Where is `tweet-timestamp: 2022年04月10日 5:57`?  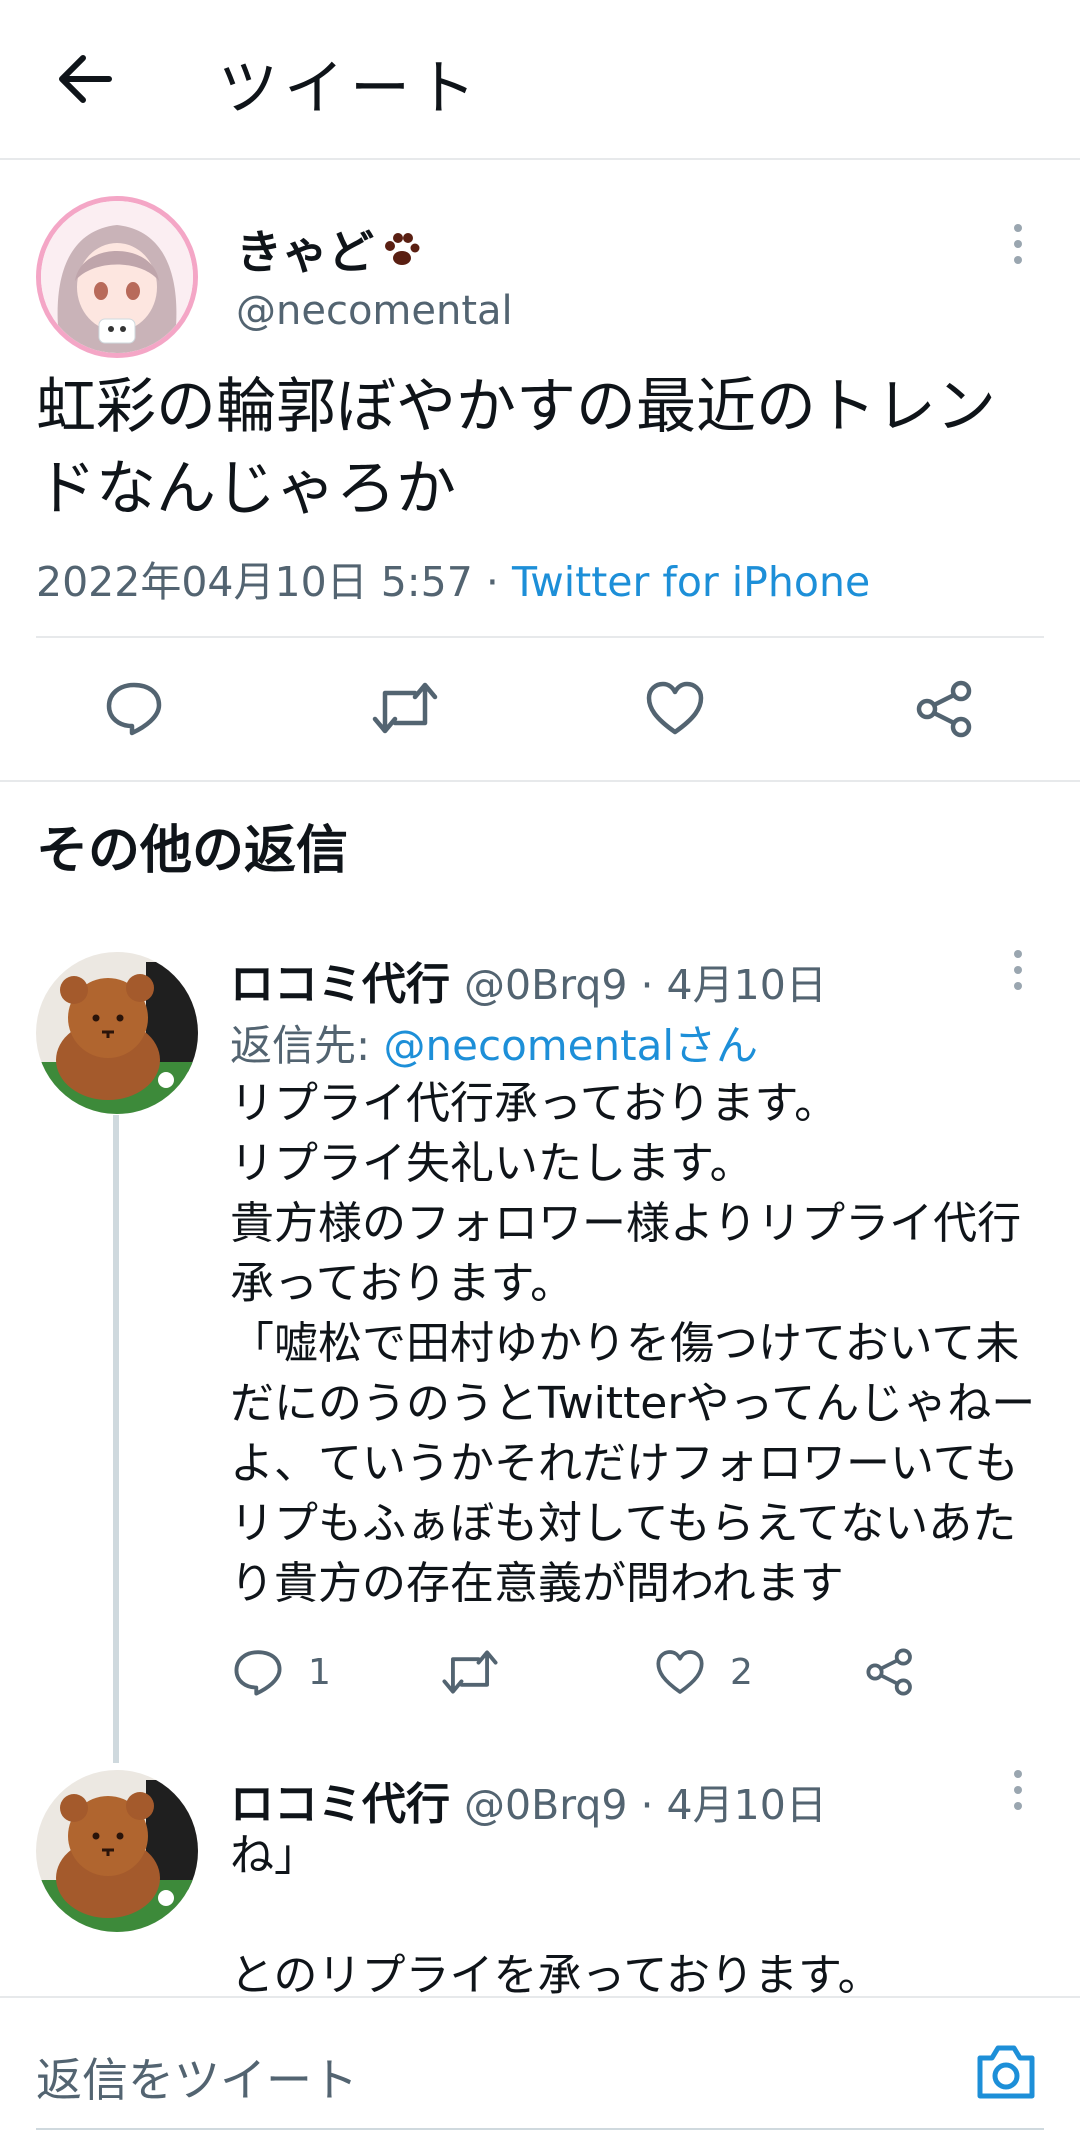
tweet-timestamp: 2022年04月10日 5:57 is located at coordinates (254, 582).